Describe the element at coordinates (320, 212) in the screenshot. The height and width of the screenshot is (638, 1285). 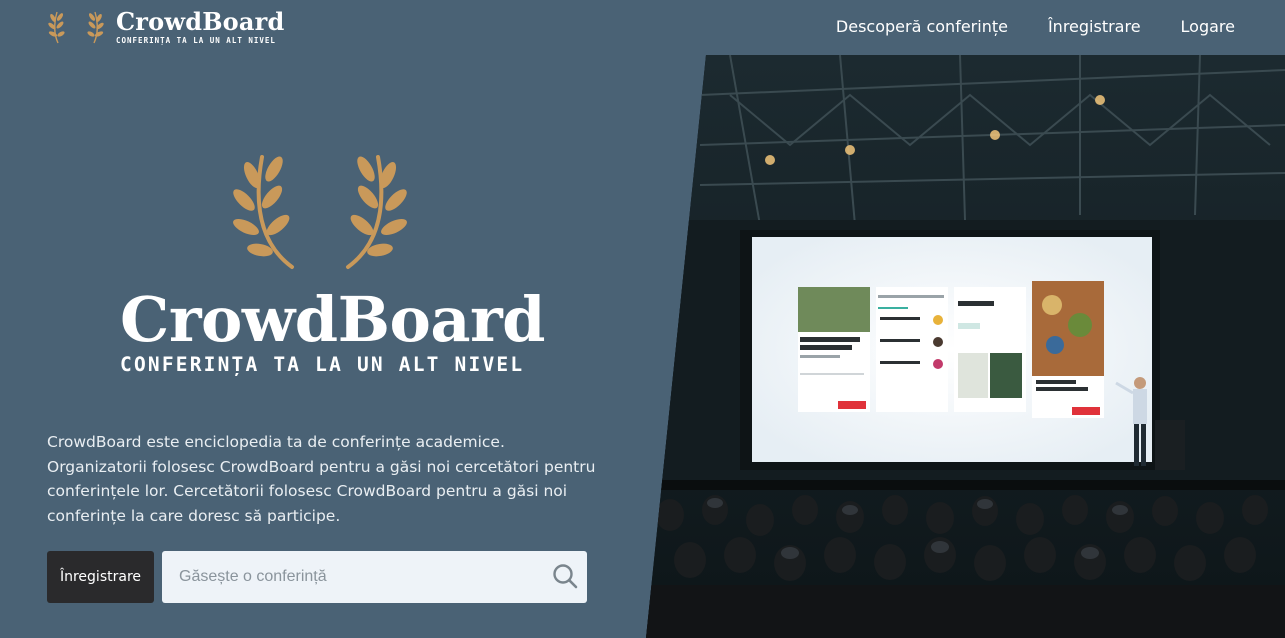
I see `laurel-wreath-icon` at that location.